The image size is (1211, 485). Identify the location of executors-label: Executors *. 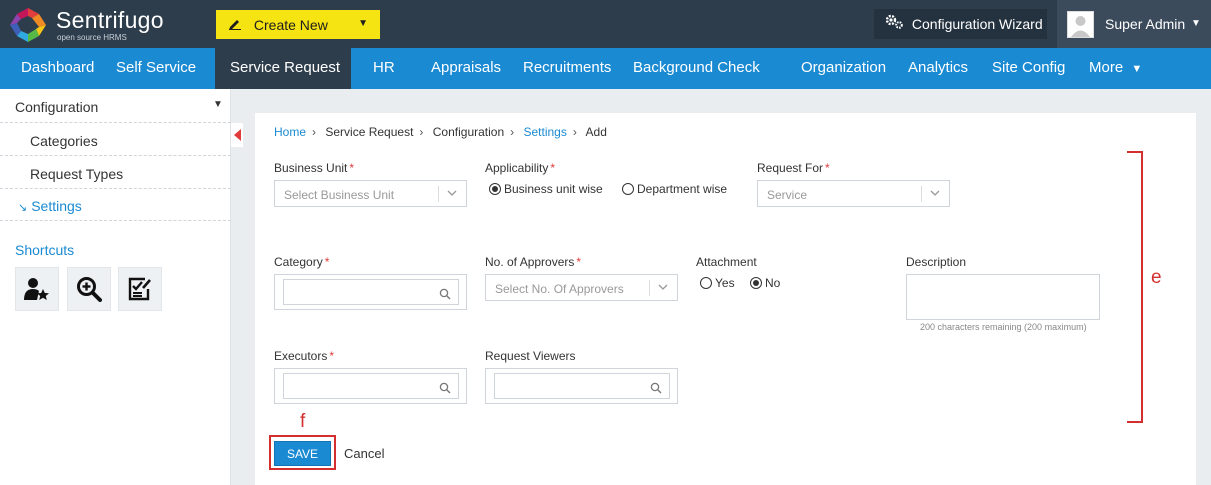
(304, 356).